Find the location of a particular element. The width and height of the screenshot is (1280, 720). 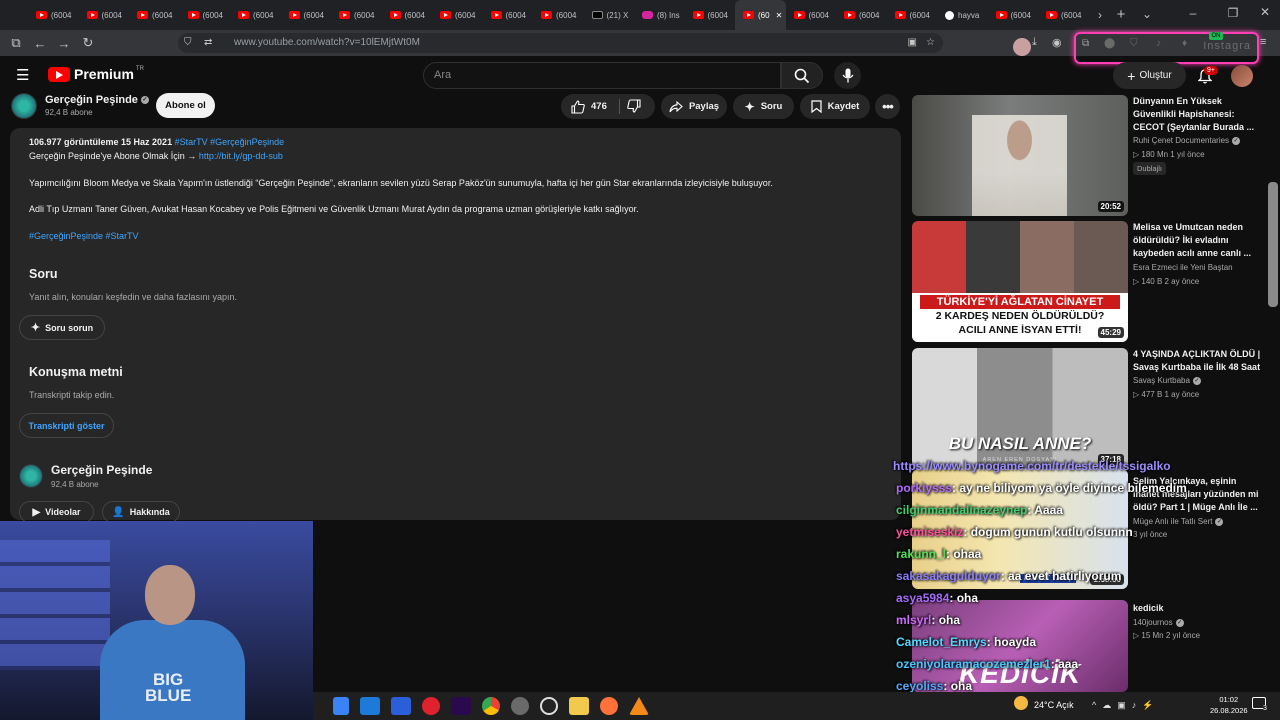

minimize-button: – is located at coordinates (1193, 13).